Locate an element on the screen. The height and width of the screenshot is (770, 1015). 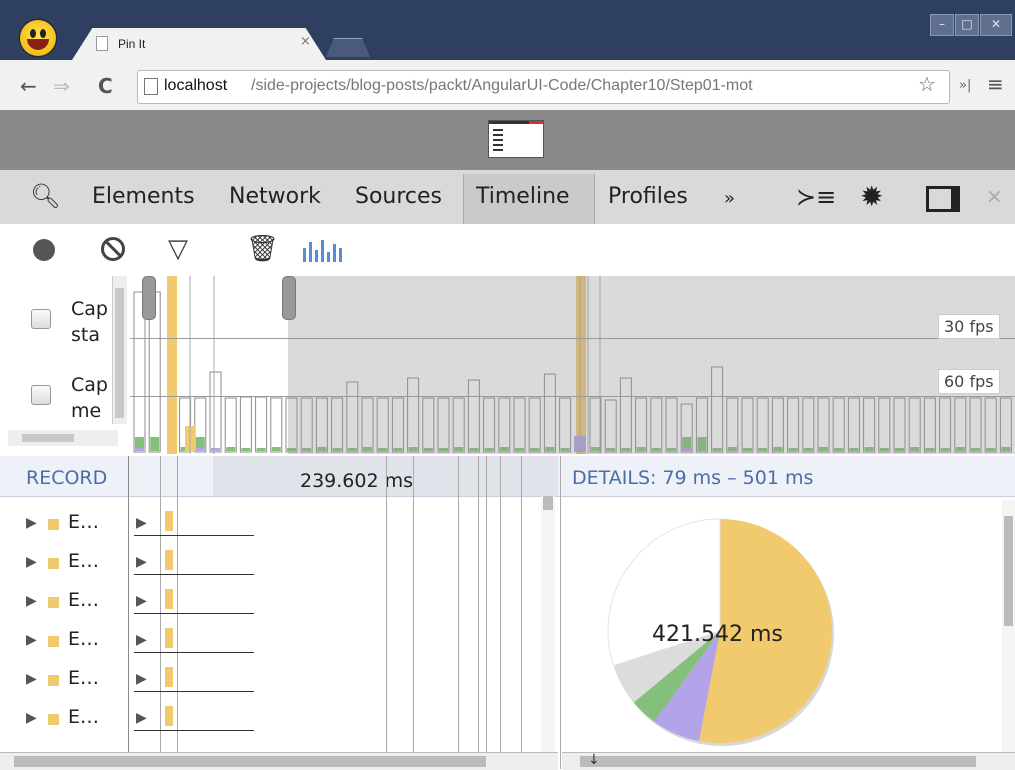
capture-stacks-checkbox is located at coordinates (41, 319).